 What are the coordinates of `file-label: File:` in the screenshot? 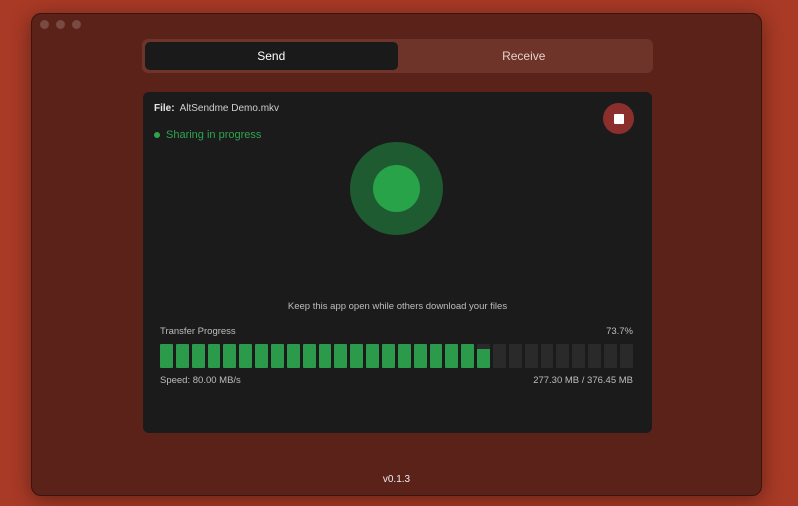 It's located at (164, 108).